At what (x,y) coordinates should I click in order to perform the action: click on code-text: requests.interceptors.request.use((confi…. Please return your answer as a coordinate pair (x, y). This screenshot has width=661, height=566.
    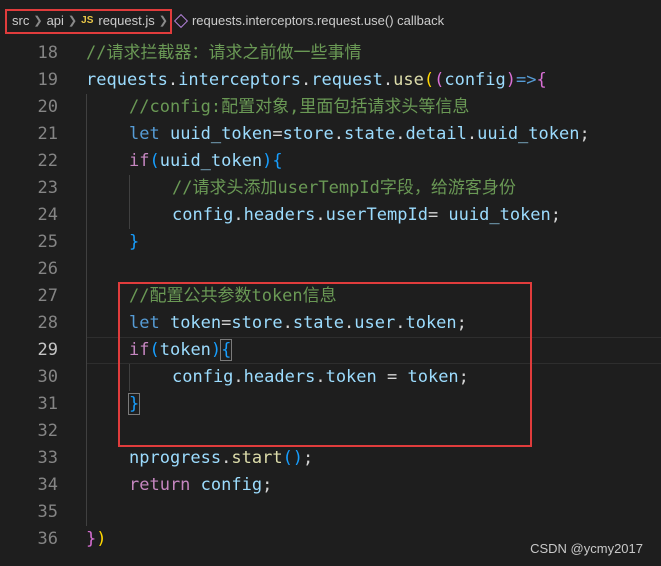
    Looking at the image, I should click on (316, 80).